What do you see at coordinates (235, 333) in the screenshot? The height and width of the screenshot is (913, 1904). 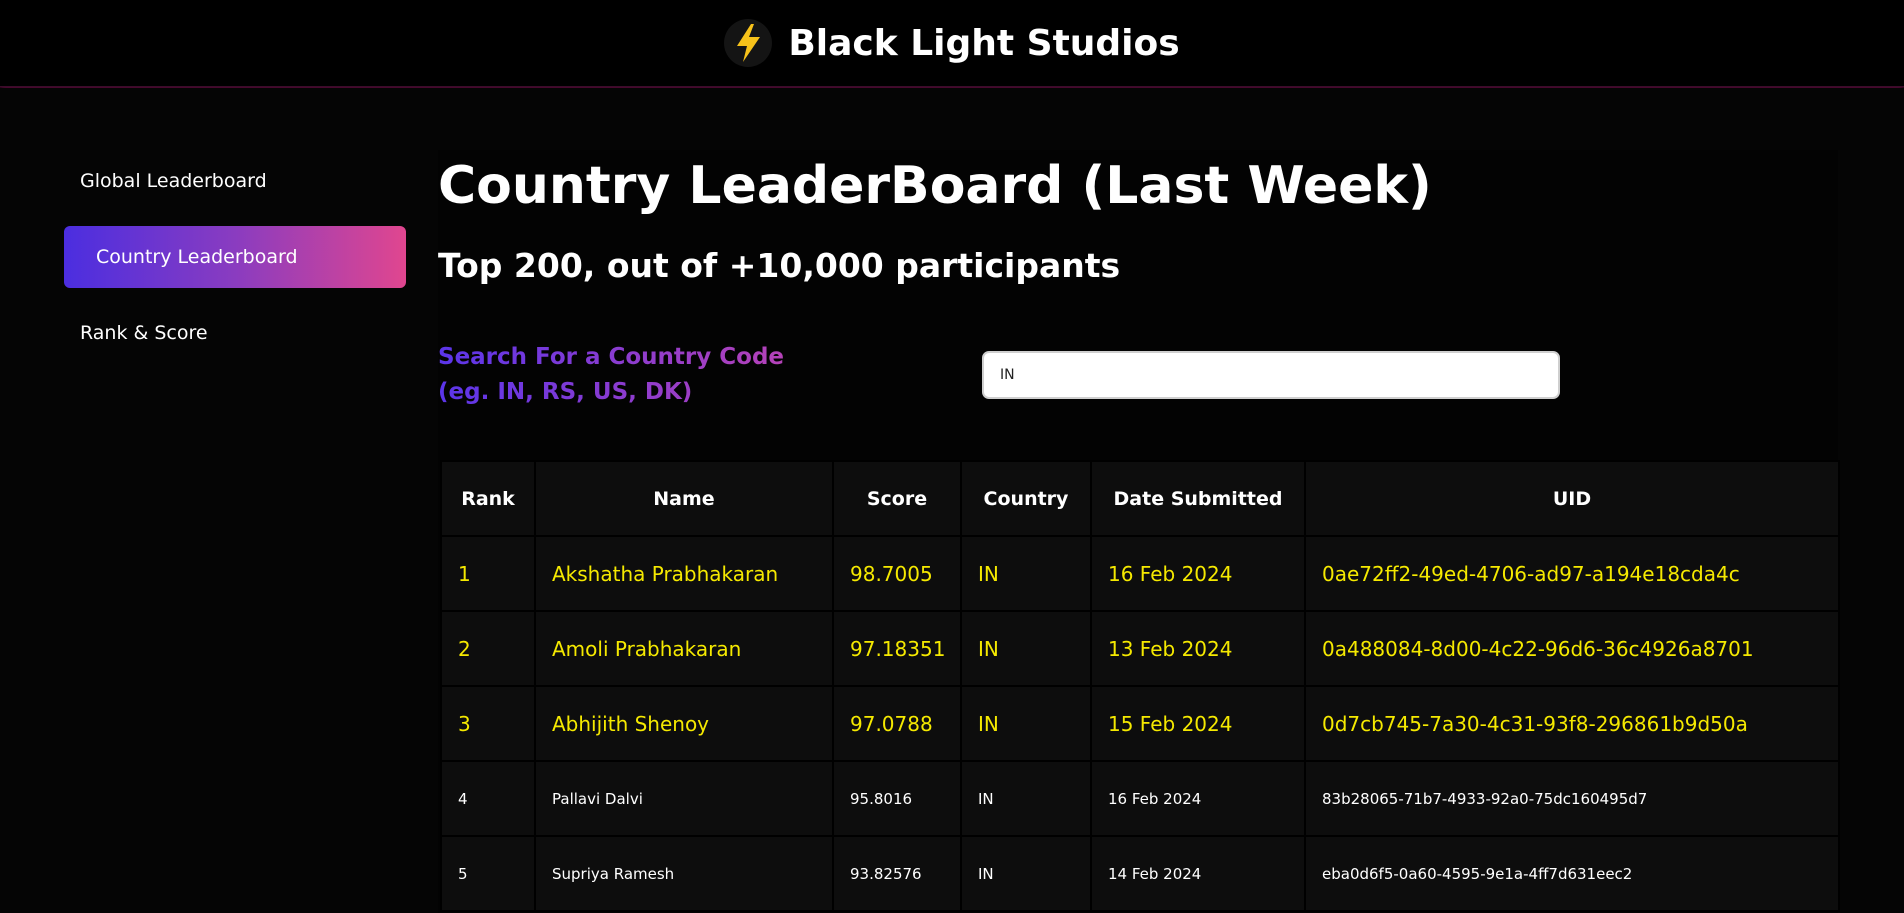 I see `sidebar-item-rank-score: Rank & Score` at bounding box center [235, 333].